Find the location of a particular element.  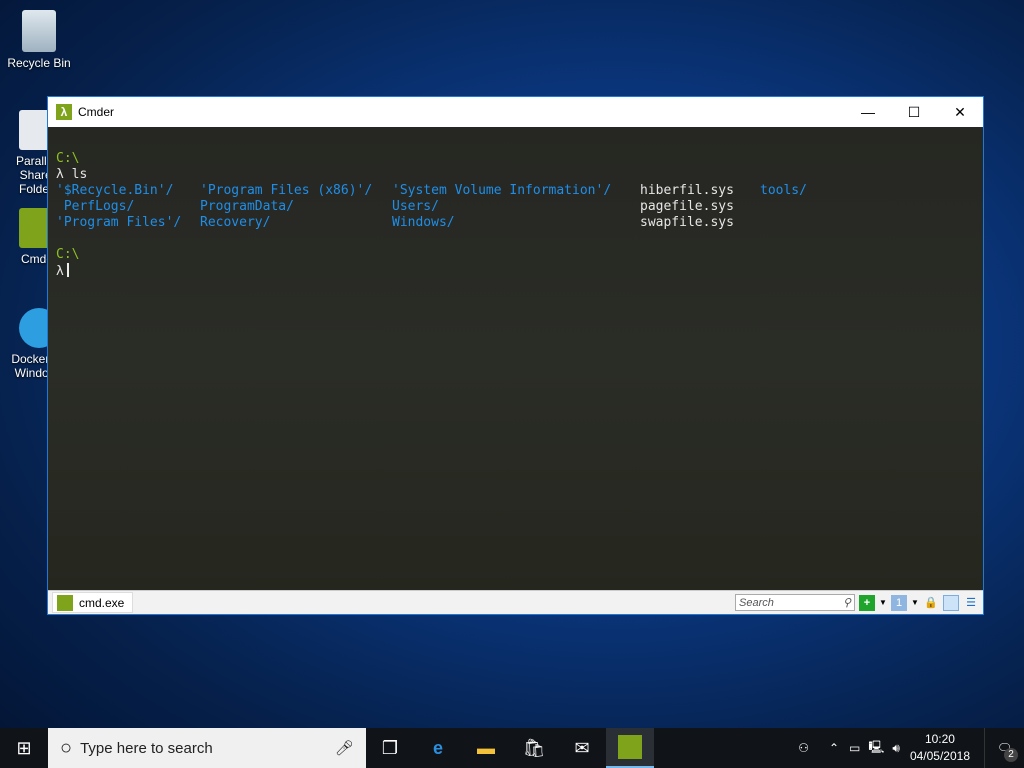

file-entry: ProgramData/ is located at coordinates (247, 206).